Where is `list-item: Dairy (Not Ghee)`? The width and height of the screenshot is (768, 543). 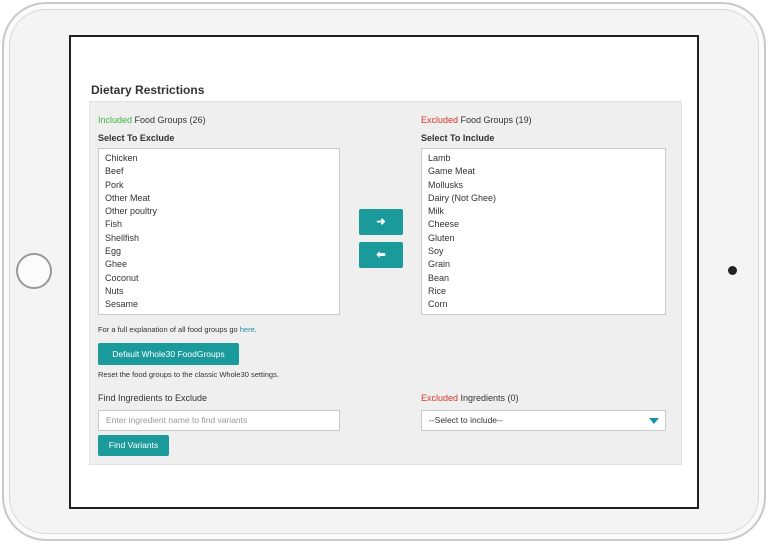
list-item: Dairy (Not Ghee) is located at coordinates (543, 198).